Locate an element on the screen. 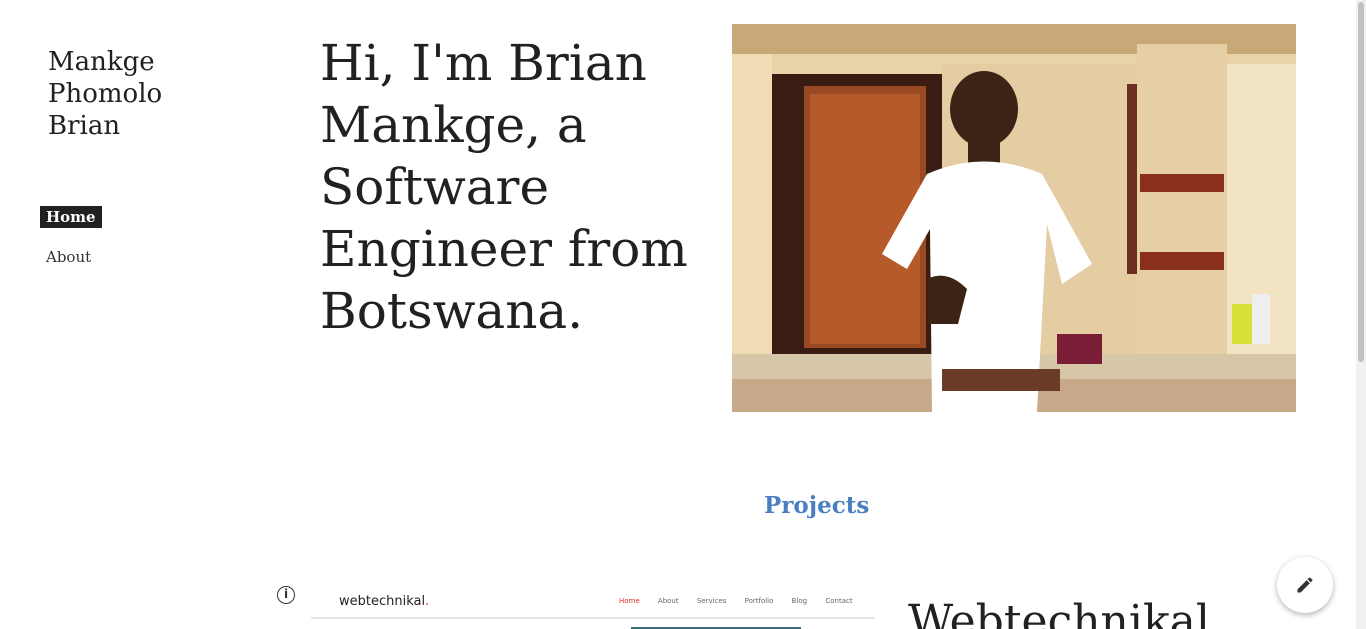  site-title-line: Brian is located at coordinates (84, 126).